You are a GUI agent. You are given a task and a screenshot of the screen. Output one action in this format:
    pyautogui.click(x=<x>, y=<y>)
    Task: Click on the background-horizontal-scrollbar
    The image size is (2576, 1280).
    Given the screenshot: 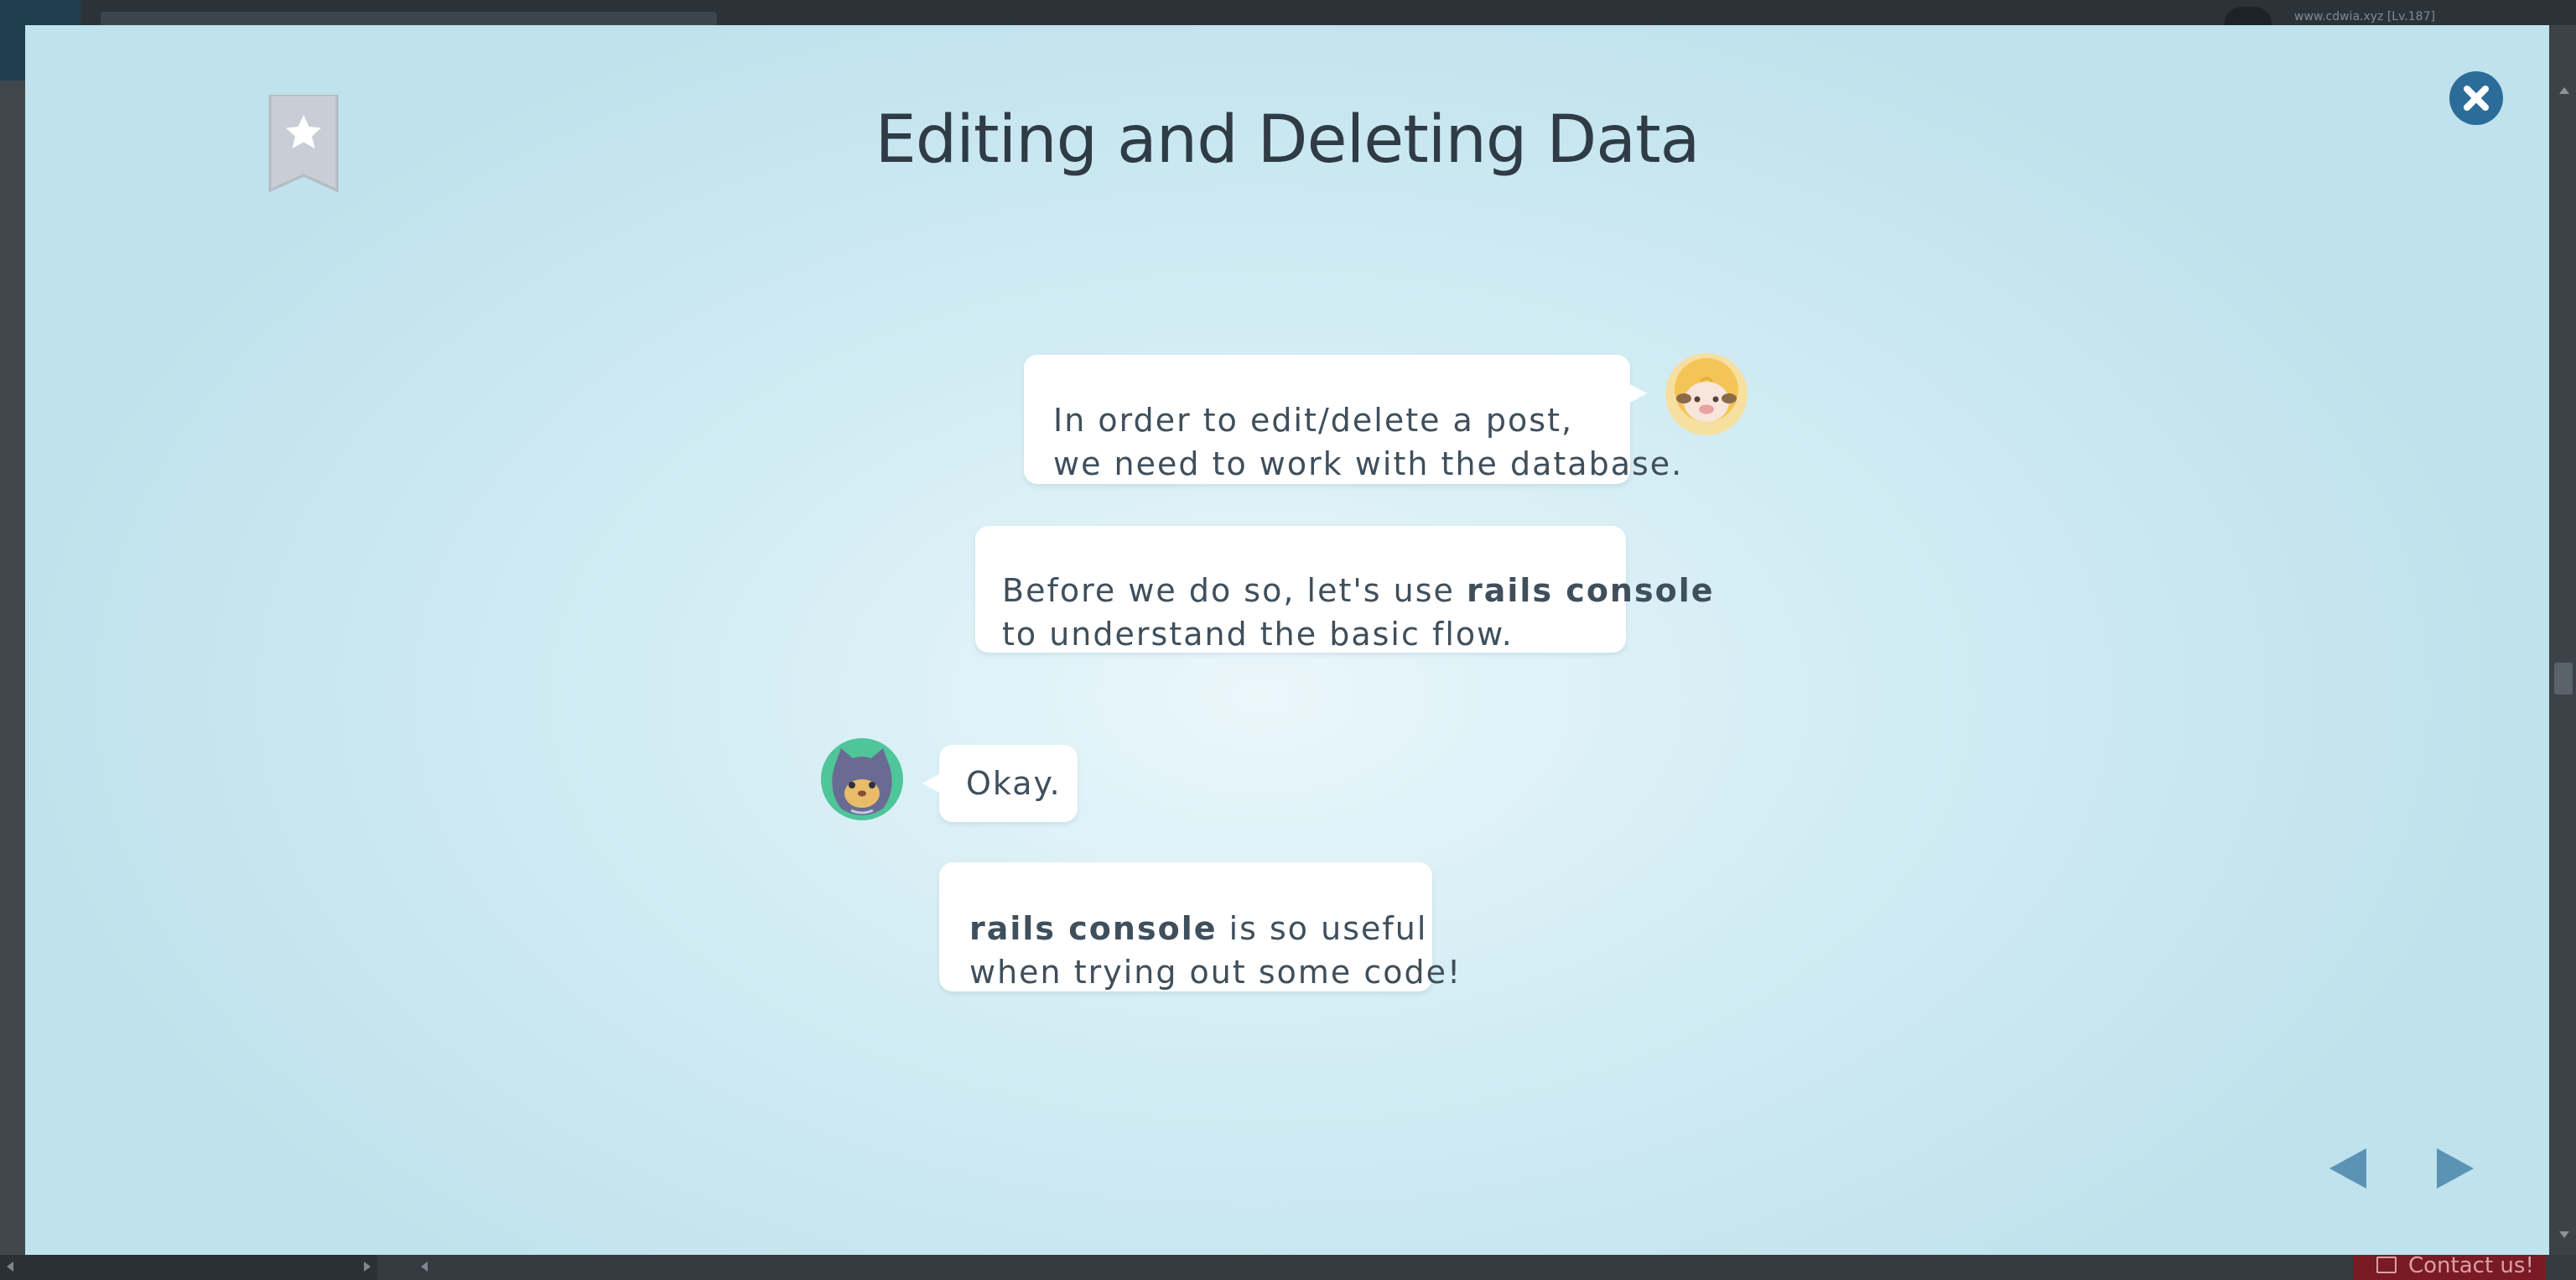 What is the action you would take?
    pyautogui.click(x=188, y=1267)
    